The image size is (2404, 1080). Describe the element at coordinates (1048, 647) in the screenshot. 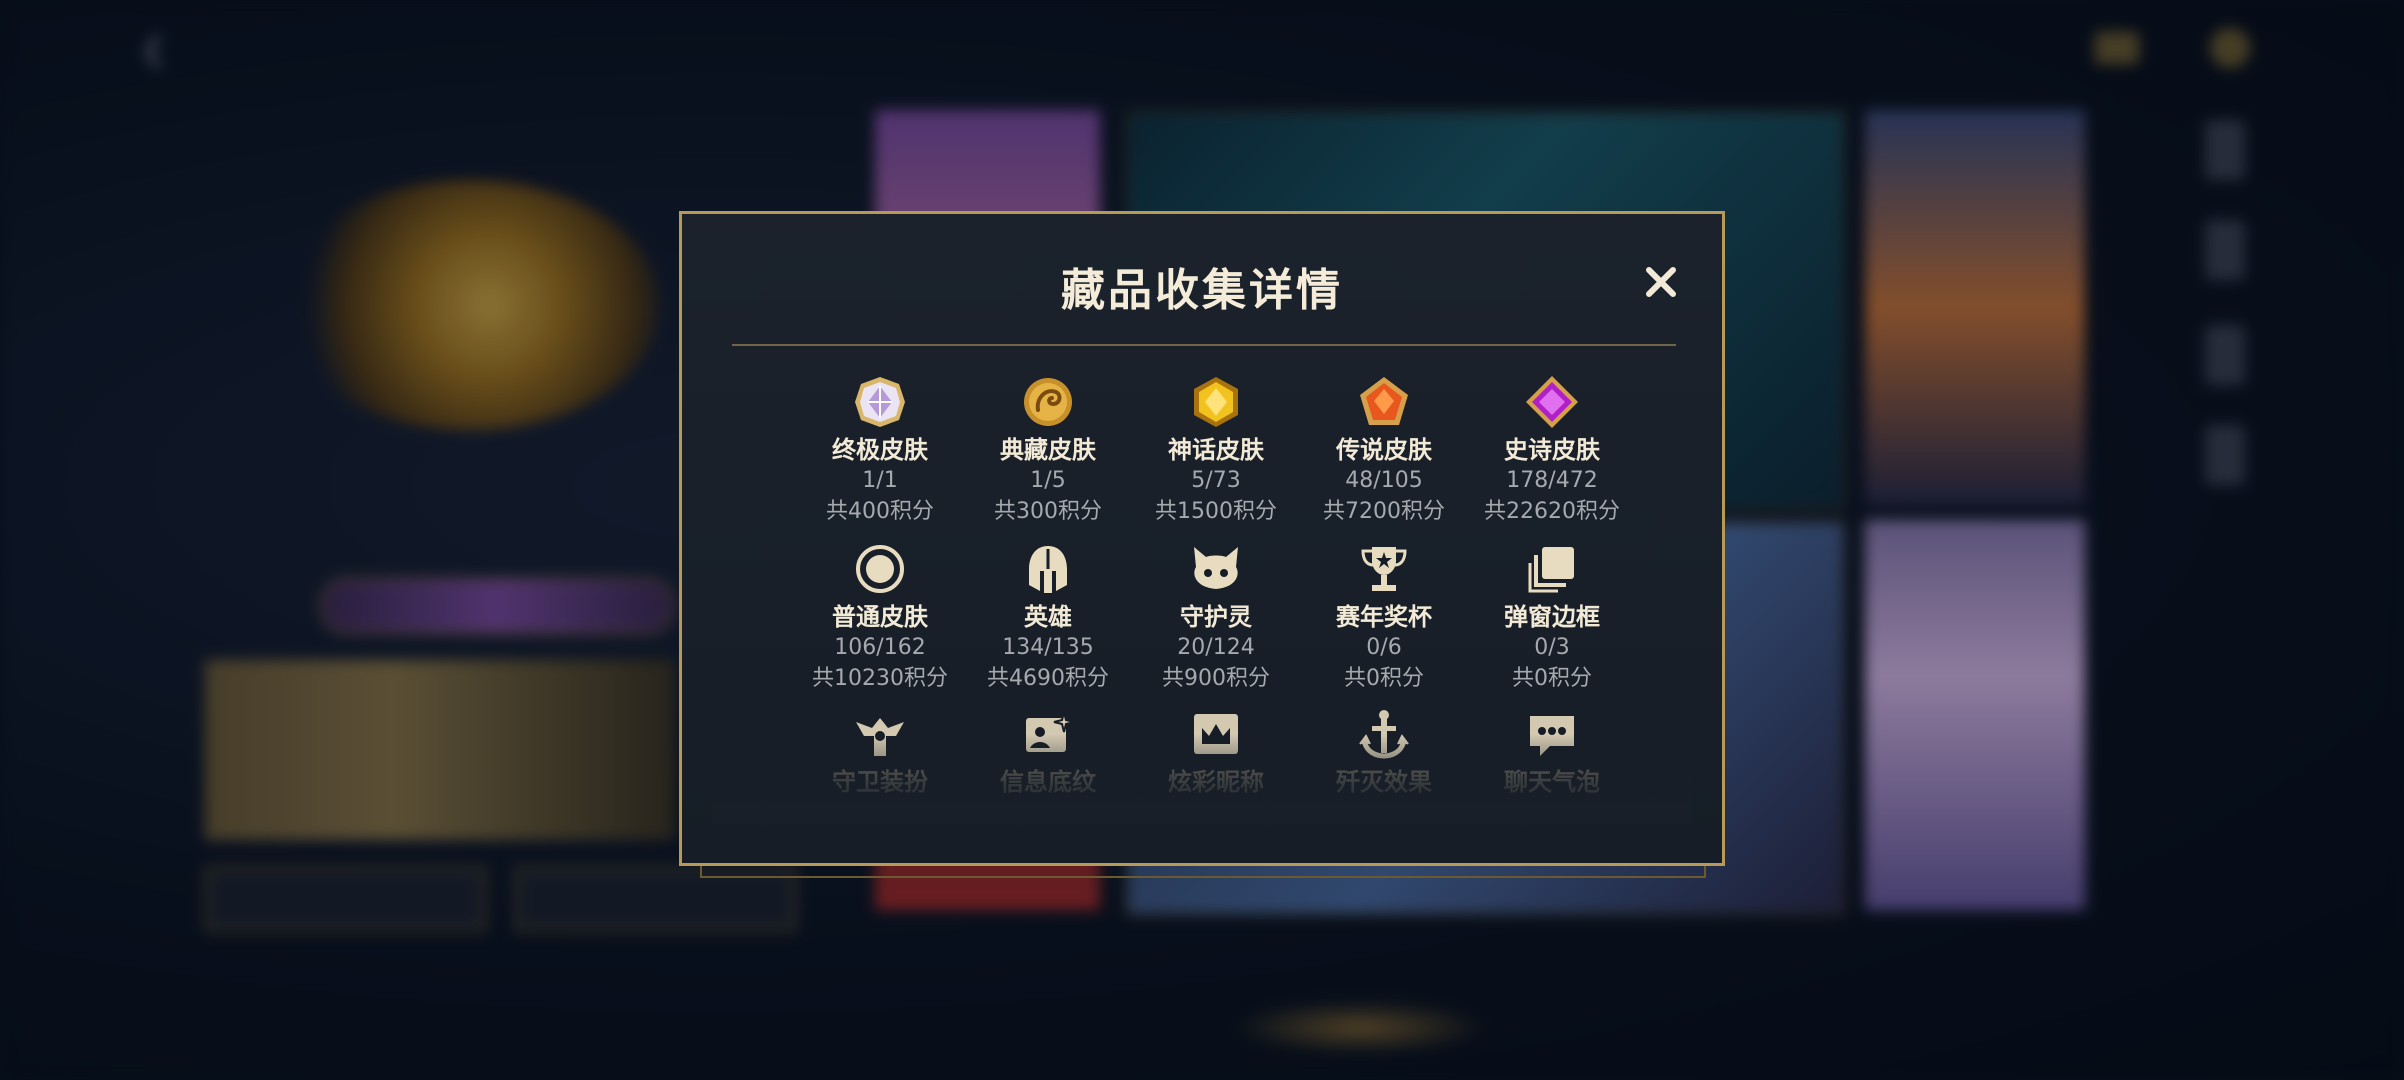

I see `item-count: 134/135` at that location.